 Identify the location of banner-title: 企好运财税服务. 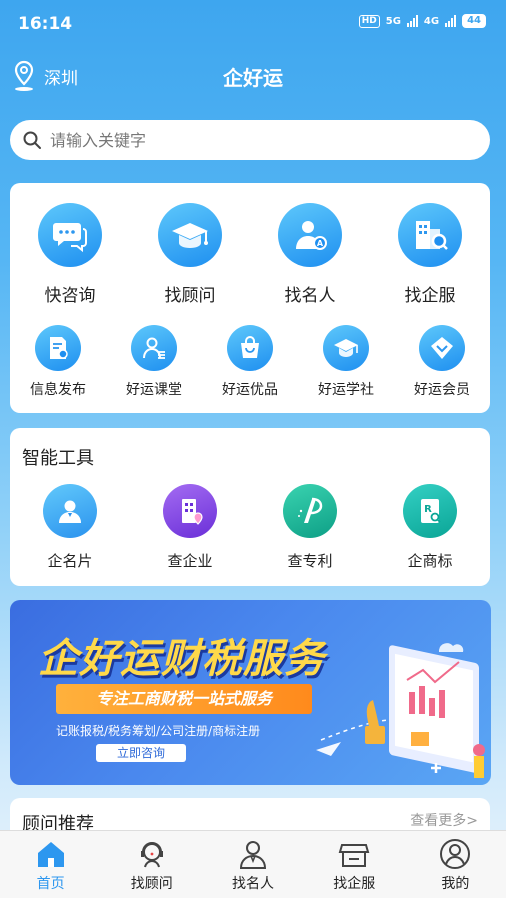
(181, 659).